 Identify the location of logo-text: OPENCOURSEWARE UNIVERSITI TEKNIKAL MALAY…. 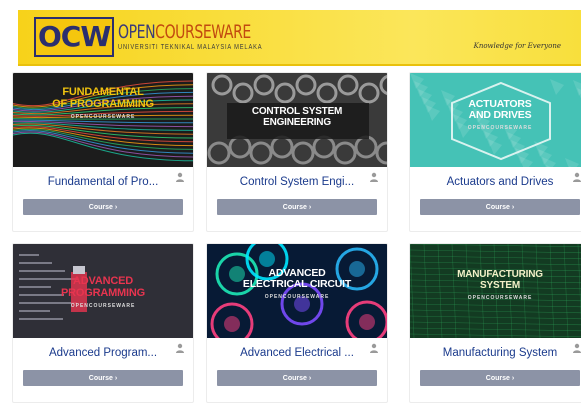
(206, 37).